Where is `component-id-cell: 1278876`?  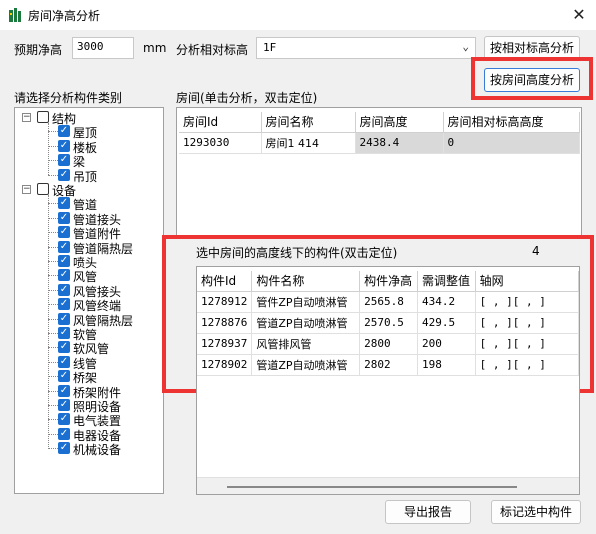
component-id-cell: 1278876 is located at coordinates (225, 323).